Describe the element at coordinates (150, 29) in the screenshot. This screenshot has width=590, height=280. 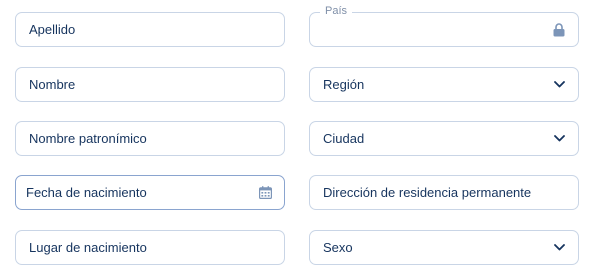
I see `surname-field: Apellido` at that location.